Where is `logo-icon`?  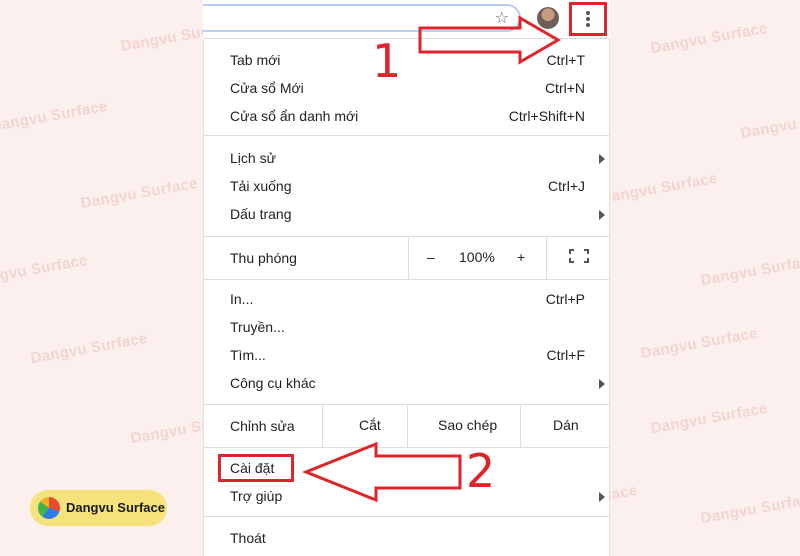
logo-icon is located at coordinates (49, 508).